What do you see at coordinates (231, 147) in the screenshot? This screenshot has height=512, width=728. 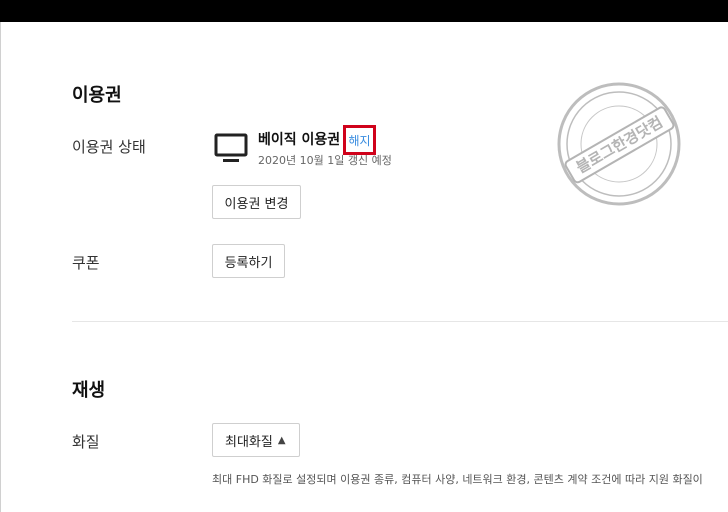 I see `tv-icon` at bounding box center [231, 147].